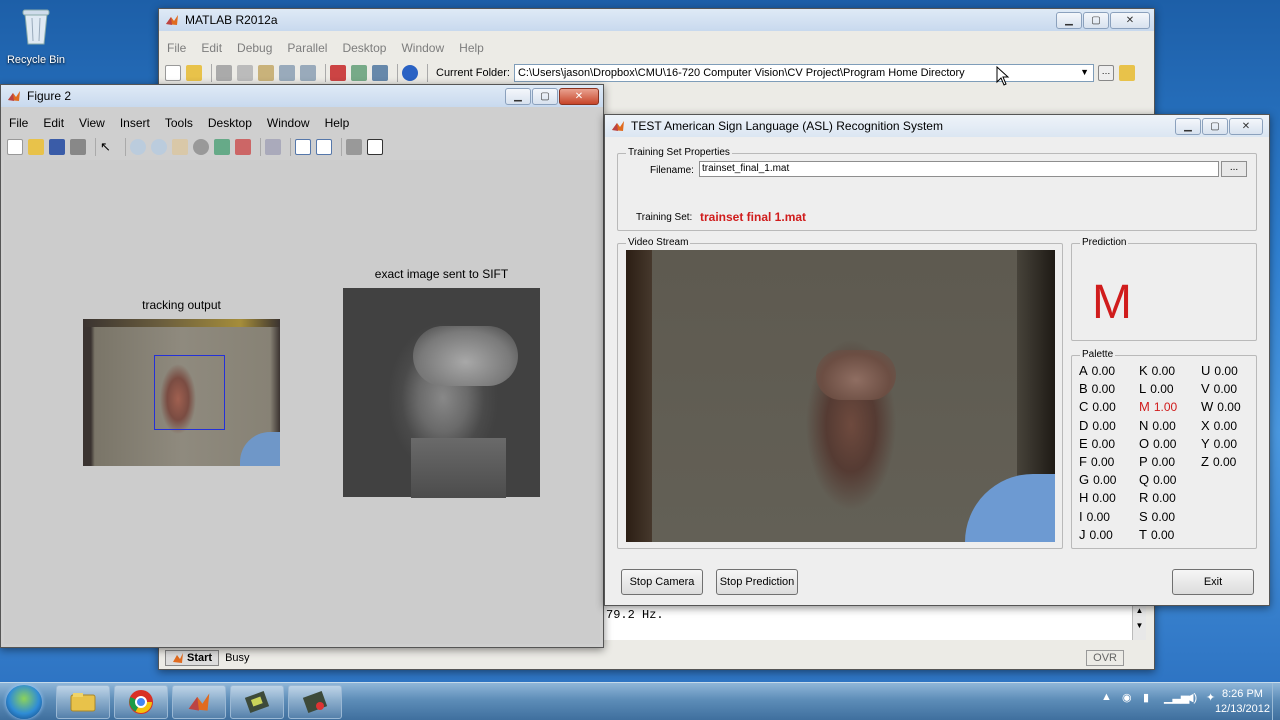 The width and height of the screenshot is (1280, 720). What do you see at coordinates (359, 73) in the screenshot?
I see `guide-icon` at bounding box center [359, 73].